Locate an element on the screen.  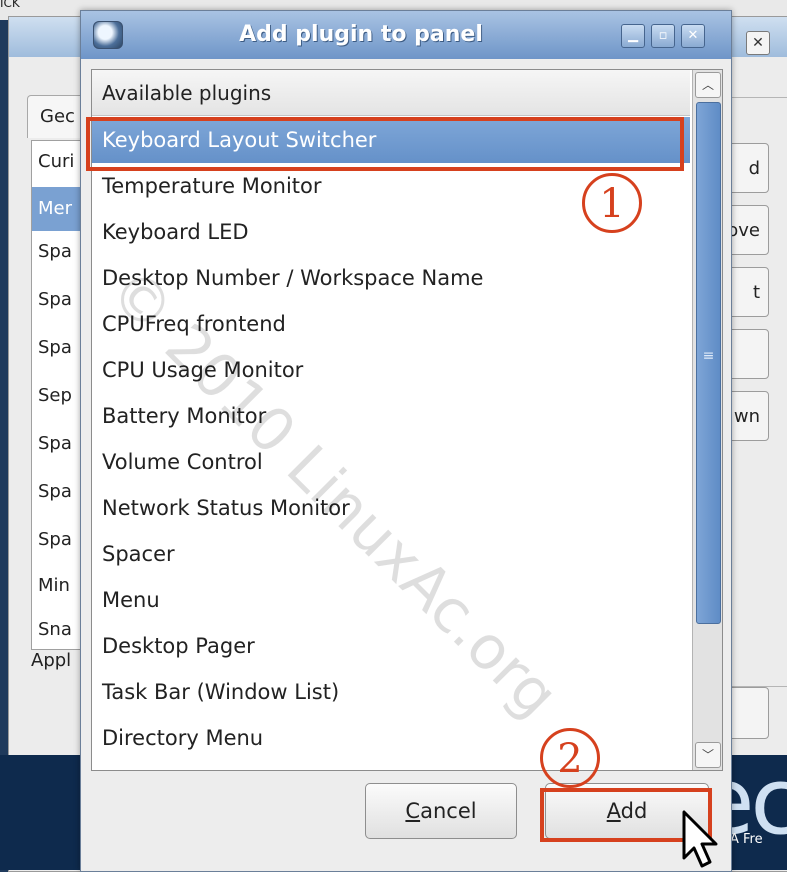
vertical-scrollbar: ︿ ≡ ﹀ is located at coordinates (707, 420).